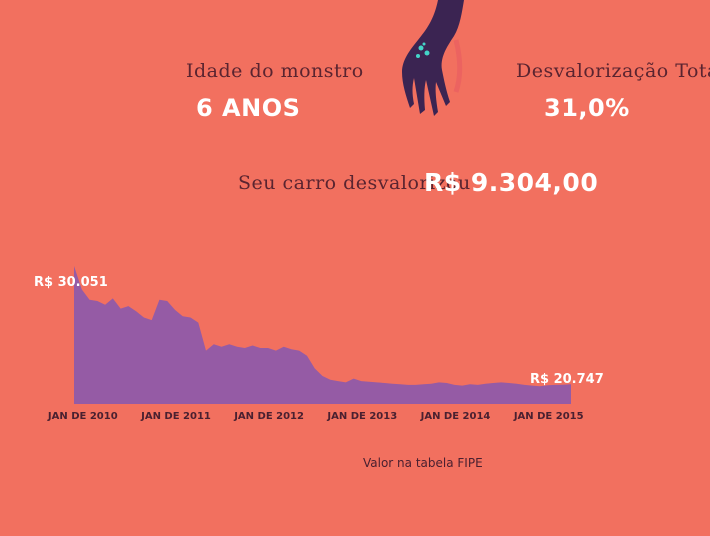  I want to click on monster-age-label: Idade do monstro, so click(275, 71).